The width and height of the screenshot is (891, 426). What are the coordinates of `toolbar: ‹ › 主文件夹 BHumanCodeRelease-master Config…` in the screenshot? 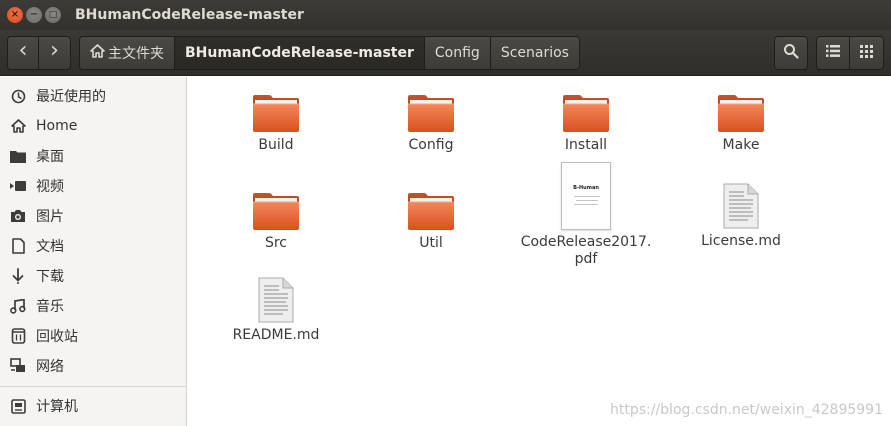 It's located at (445, 53).